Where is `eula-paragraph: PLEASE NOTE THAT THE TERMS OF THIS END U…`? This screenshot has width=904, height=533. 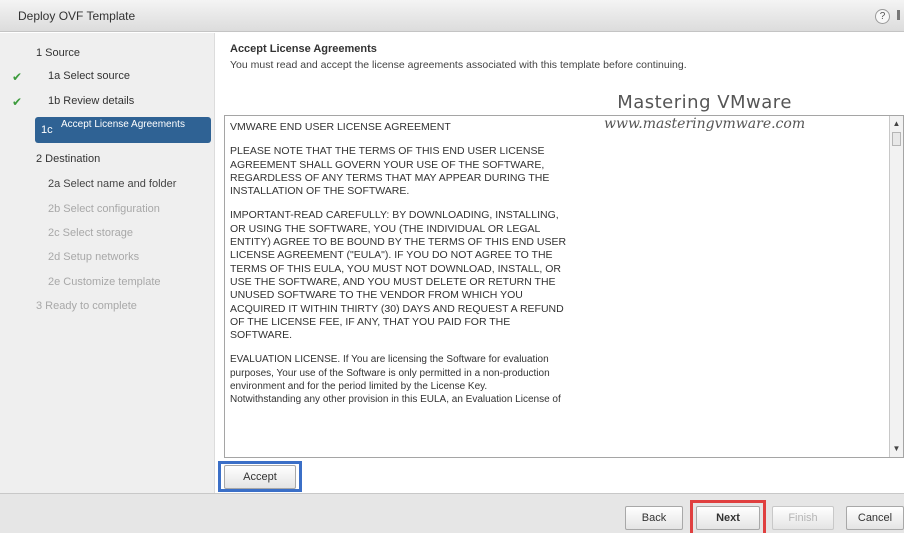 eula-paragraph: PLEASE NOTE THAT THE TERMS OF THIS END U… is located at coordinates (390, 171).